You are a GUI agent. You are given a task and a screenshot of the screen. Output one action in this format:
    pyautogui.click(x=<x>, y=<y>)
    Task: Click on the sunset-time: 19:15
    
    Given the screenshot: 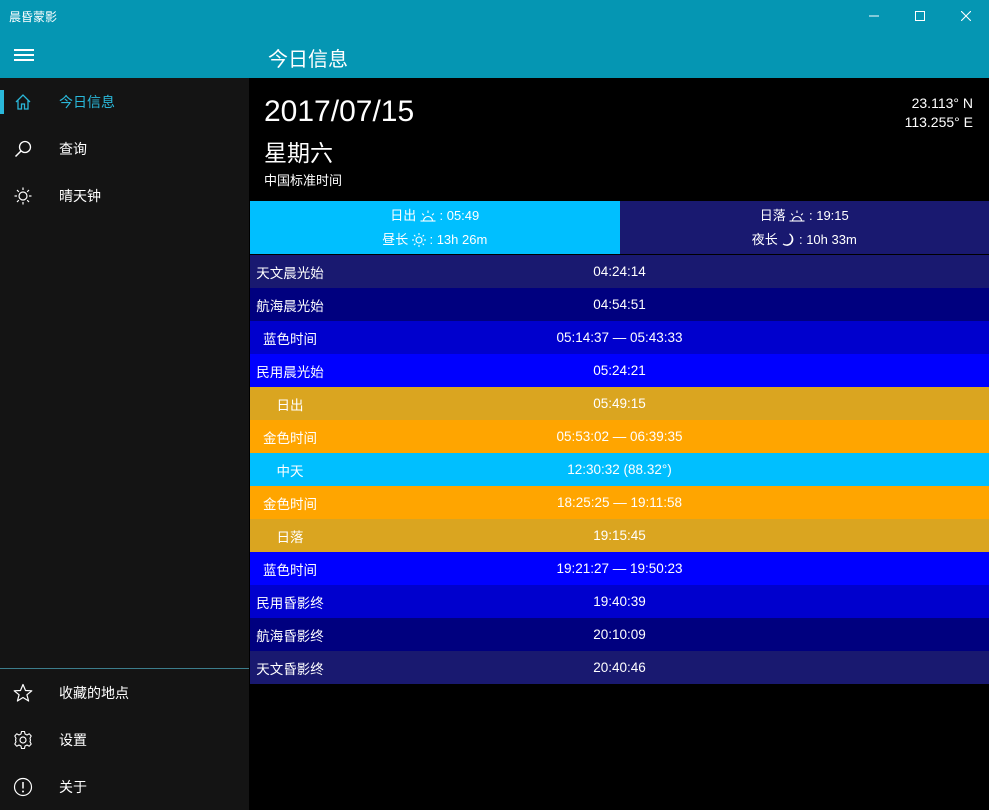 What is the action you would take?
    pyautogui.click(x=832, y=215)
    